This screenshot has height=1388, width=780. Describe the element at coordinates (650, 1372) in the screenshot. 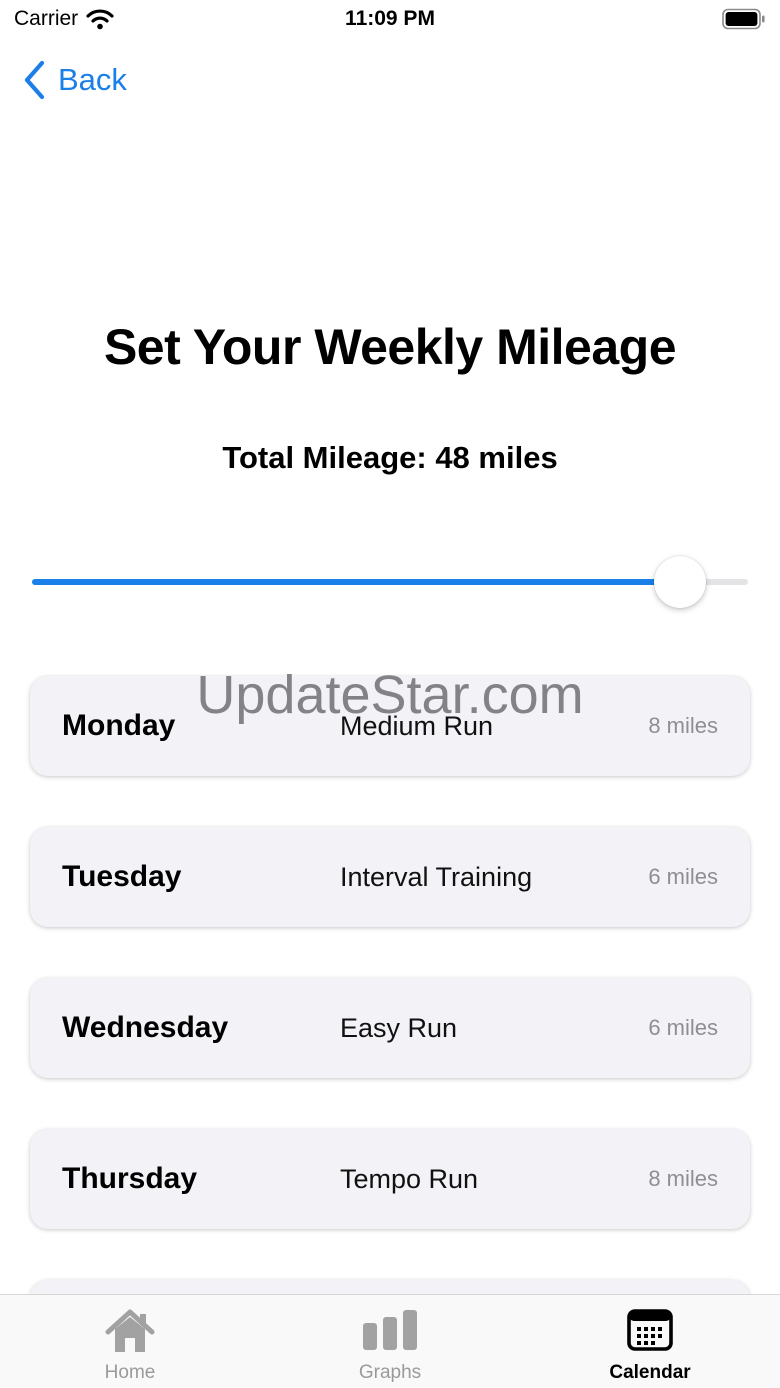

I see `tab-calendar-label: Calendar` at that location.